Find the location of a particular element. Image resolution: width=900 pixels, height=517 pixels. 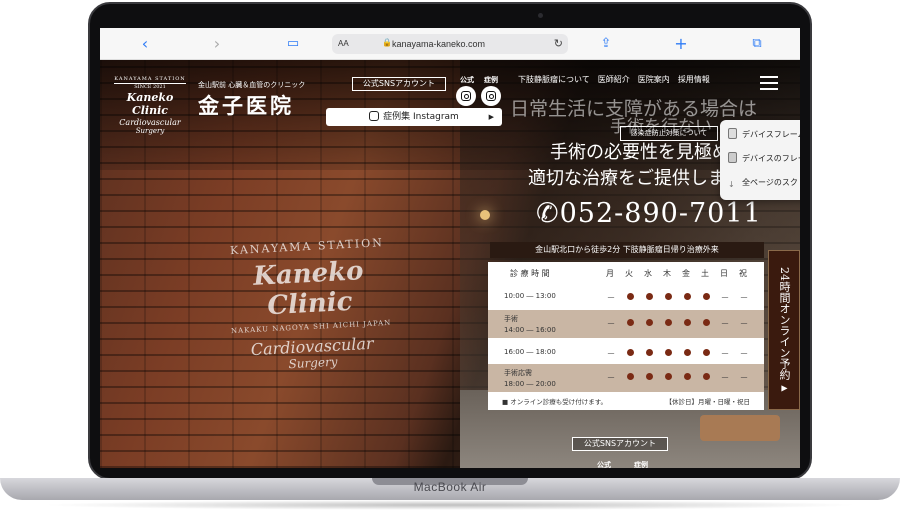

menu-item-device-frame-2: デバイスのフレー is located at coordinates (764, 159).